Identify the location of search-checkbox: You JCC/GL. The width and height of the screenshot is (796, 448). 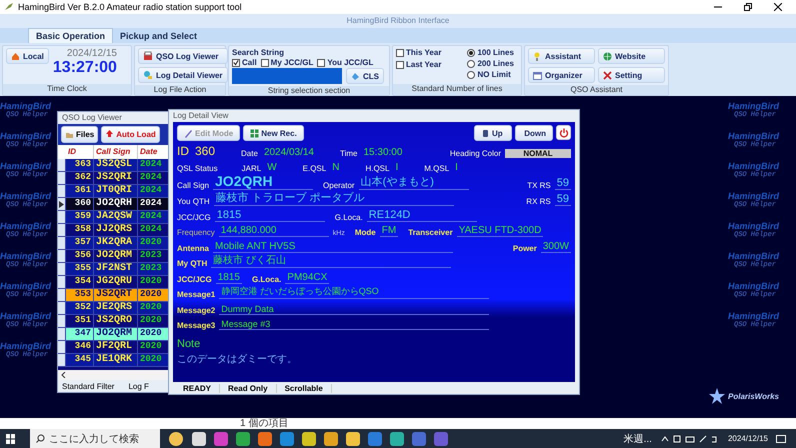
(345, 62).